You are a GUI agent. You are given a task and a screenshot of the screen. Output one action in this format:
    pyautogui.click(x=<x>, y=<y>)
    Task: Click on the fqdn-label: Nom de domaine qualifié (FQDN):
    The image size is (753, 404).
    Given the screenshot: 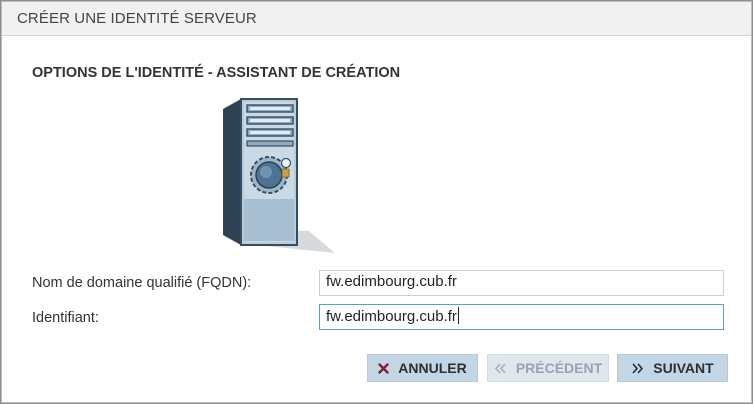 What is the action you would take?
    pyautogui.click(x=142, y=283)
    